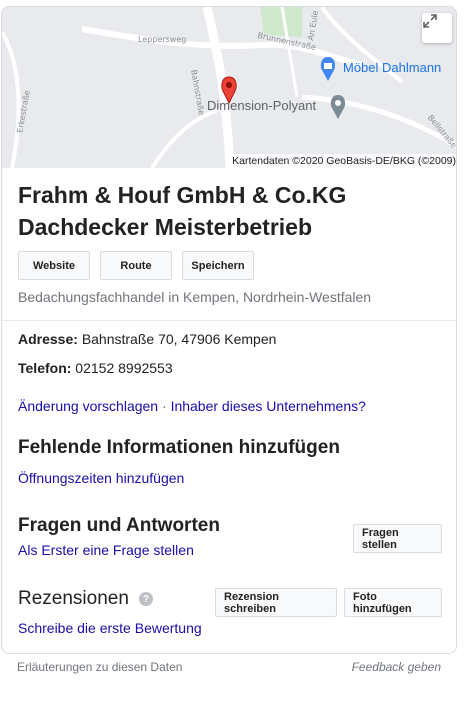 This screenshot has width=465, height=718. What do you see at coordinates (101, 478) in the screenshot?
I see `add-hours-link: Öffnungszeiten hinzufügen` at bounding box center [101, 478].